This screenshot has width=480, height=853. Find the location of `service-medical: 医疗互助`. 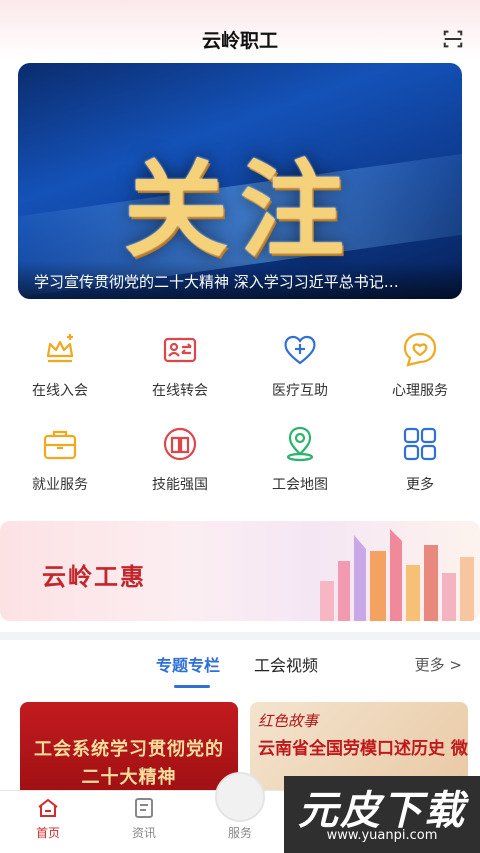

service-medical: 医疗互助 is located at coordinates (300, 370).